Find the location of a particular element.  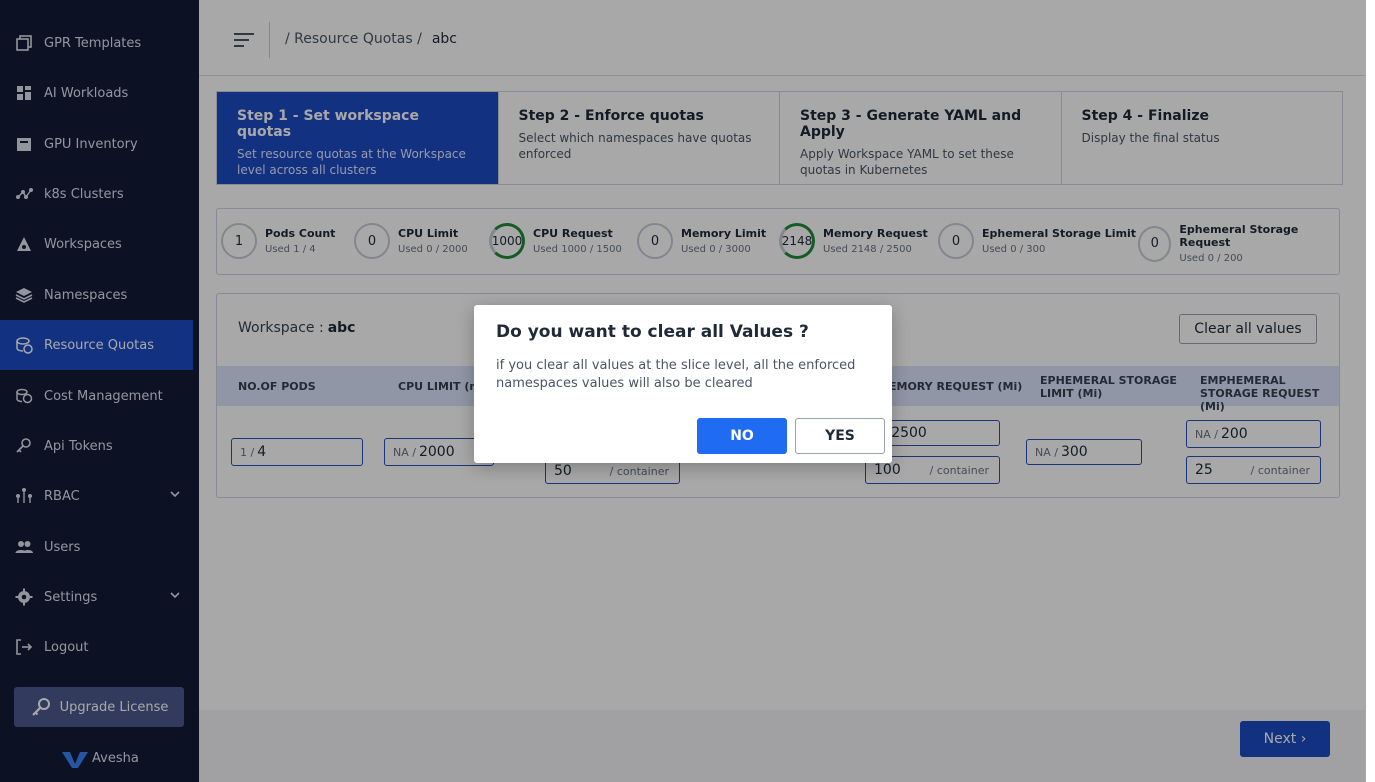

dialog-title: Do you want to clear all Values ? is located at coordinates (652, 332).